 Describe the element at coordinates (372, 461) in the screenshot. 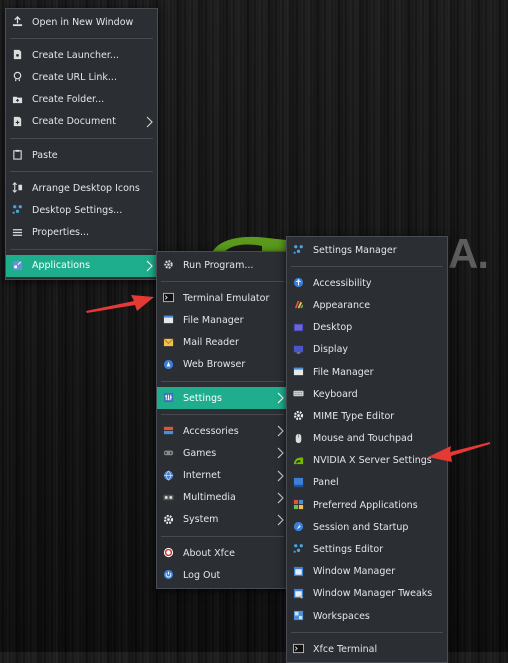

I see `menu-label: NVIDIA X Server Settings` at that location.